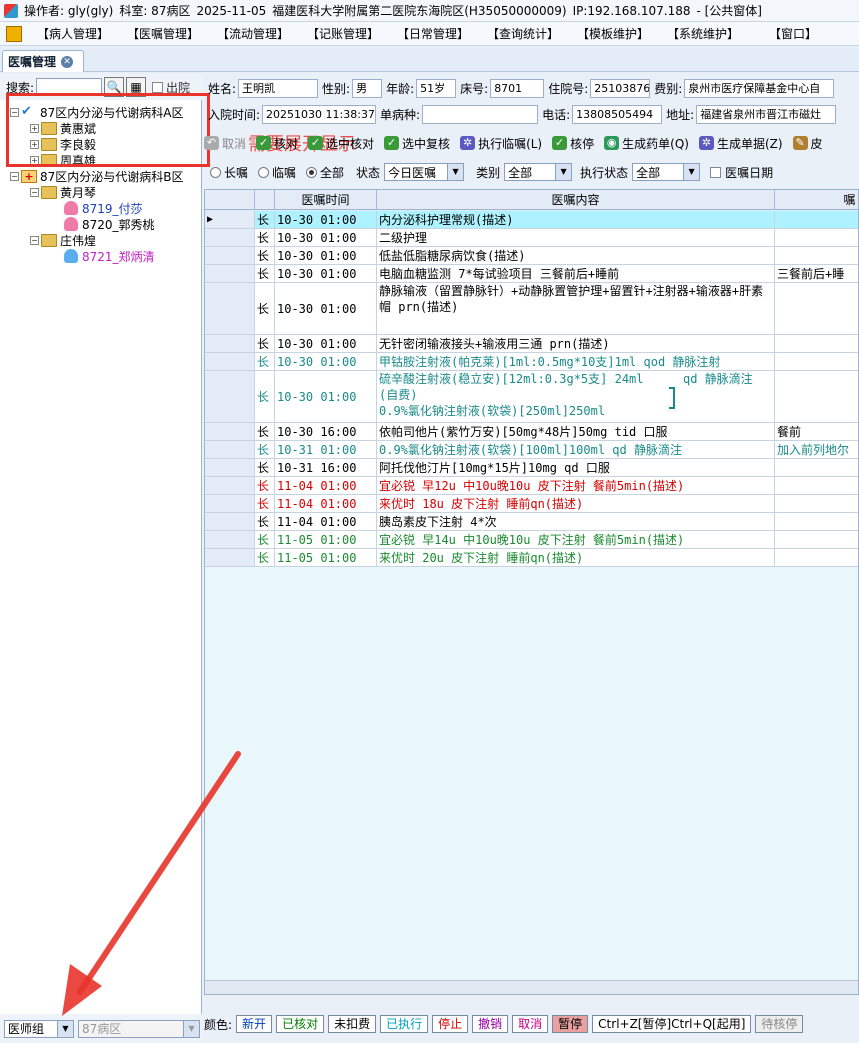 The width and height of the screenshot is (859, 1043). What do you see at coordinates (556, 114) in the screenshot?
I see `phone-label: 电话:` at bounding box center [556, 114].